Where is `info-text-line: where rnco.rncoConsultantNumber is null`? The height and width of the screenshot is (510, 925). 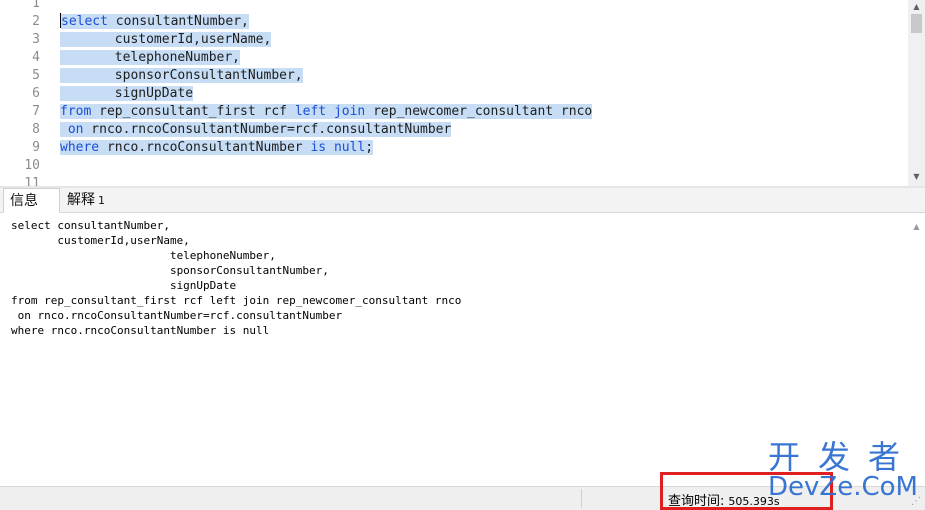 info-text-line: where rnco.rncoConsultantNumber is null is located at coordinates (140, 330).